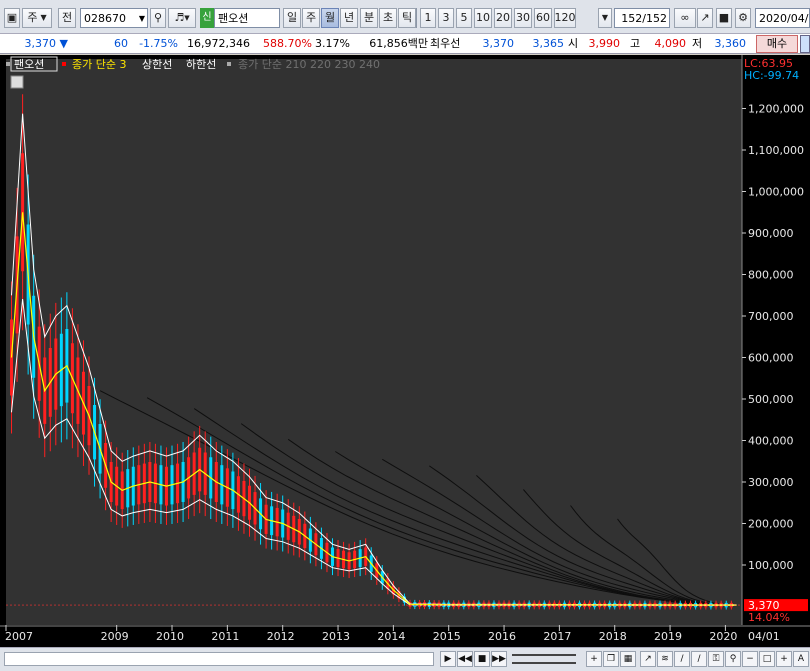 The height and width of the screenshot is (671, 810). What do you see at coordinates (604, 43) in the screenshot?
I see `open-price: 3,990` at bounding box center [604, 43].